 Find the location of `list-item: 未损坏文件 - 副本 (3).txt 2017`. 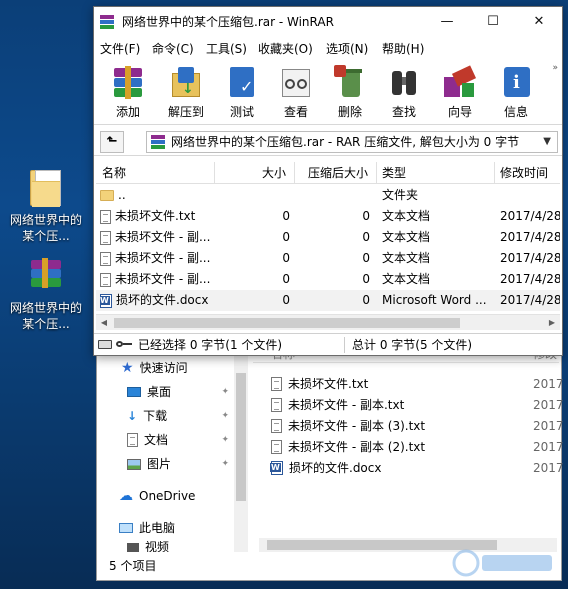

list-item: 未损坏文件 - 副本 (3).txt 2017 is located at coordinates (417, 426).